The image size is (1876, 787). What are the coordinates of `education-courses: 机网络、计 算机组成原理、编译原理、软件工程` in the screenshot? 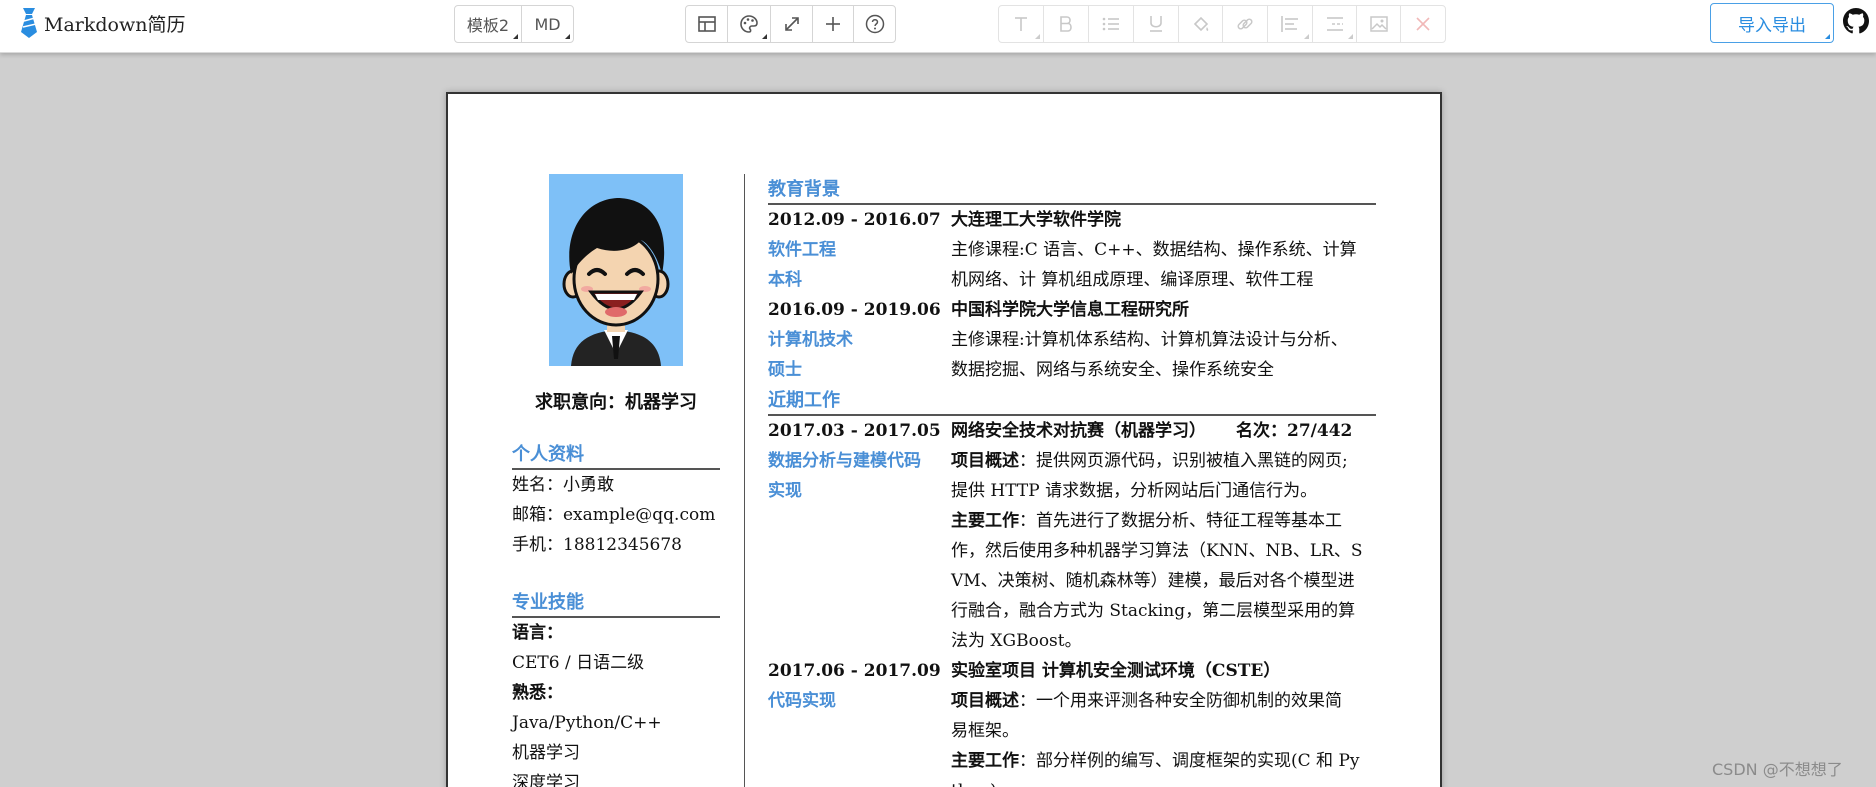 It's located at (1132, 280).